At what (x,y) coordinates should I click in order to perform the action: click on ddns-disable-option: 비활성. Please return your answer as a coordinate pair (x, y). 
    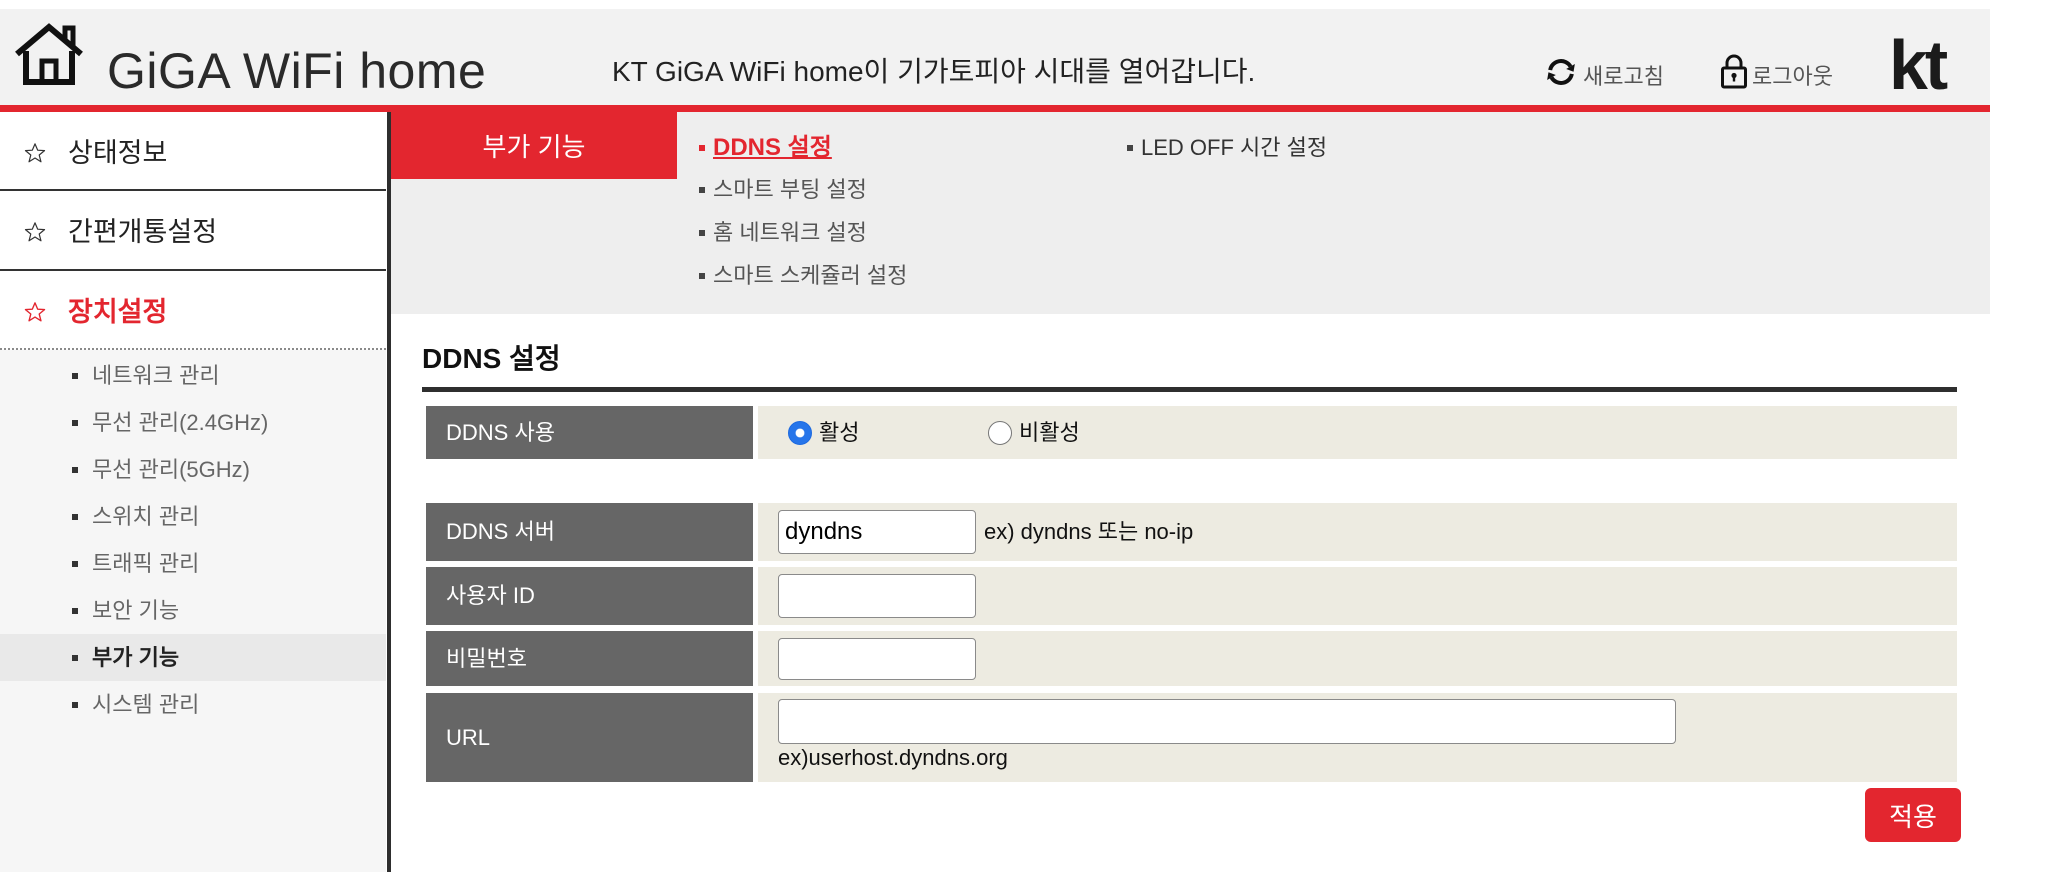
    Looking at the image, I should click on (1034, 432).